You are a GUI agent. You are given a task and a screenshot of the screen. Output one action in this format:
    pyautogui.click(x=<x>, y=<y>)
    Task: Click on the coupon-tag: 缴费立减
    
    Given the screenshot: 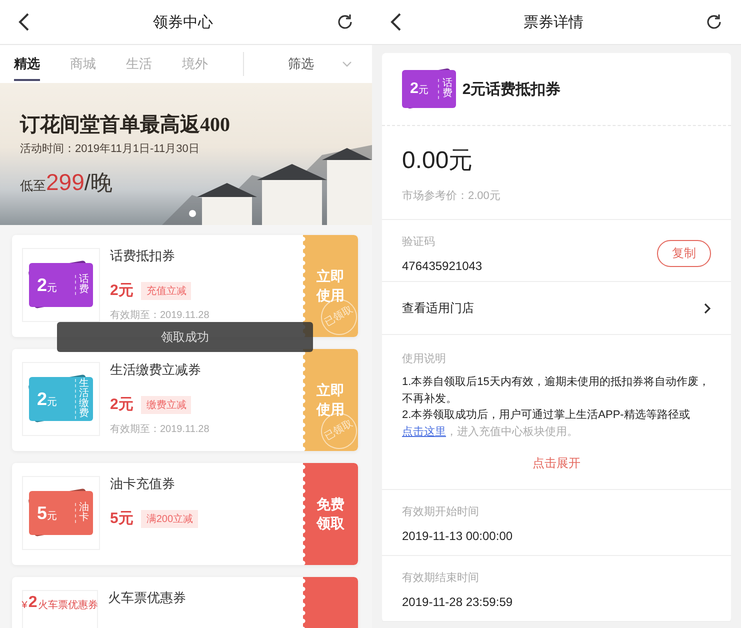 What is the action you would take?
    pyautogui.click(x=166, y=405)
    